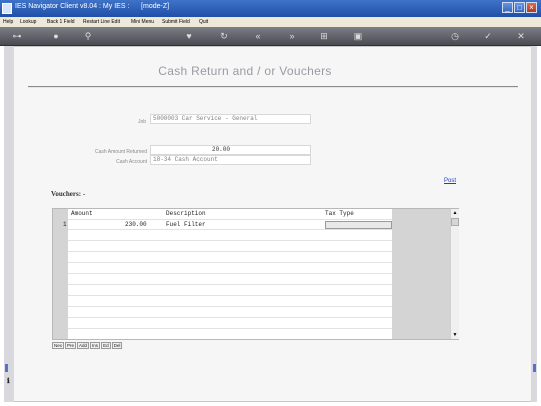 This screenshot has width=541, height=406. Describe the element at coordinates (534, 368) in the screenshot. I see `right-edge-marker` at that location.